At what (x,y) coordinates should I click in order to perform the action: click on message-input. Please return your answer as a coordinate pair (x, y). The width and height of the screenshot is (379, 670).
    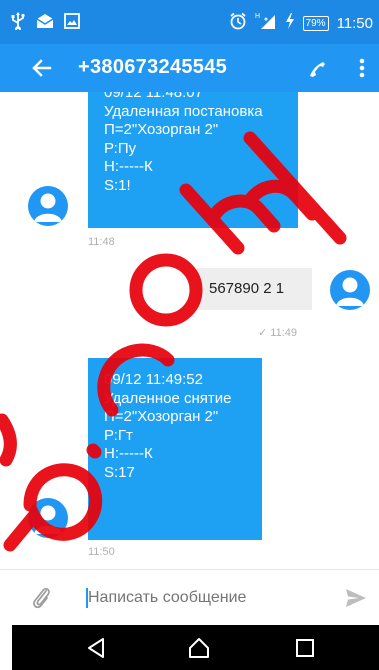
    Looking at the image, I should click on (203, 598).